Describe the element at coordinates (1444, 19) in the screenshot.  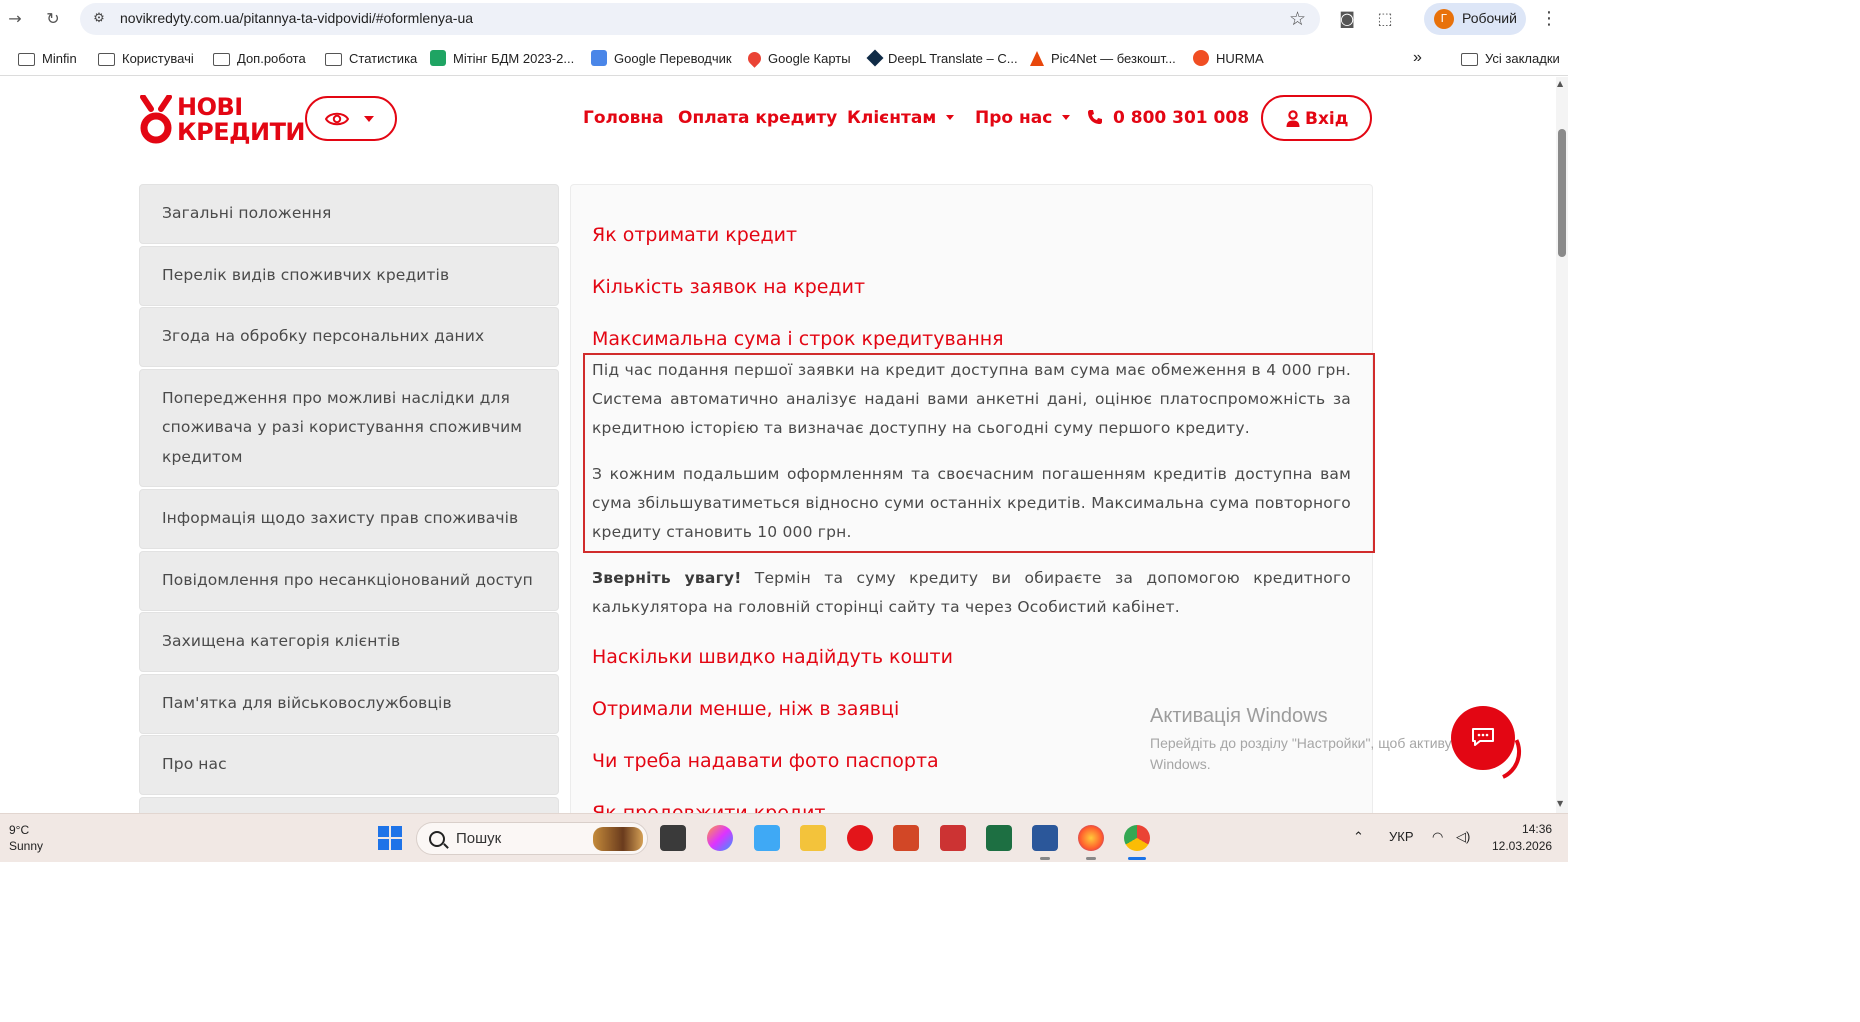
I see `avatar: Г` at that location.